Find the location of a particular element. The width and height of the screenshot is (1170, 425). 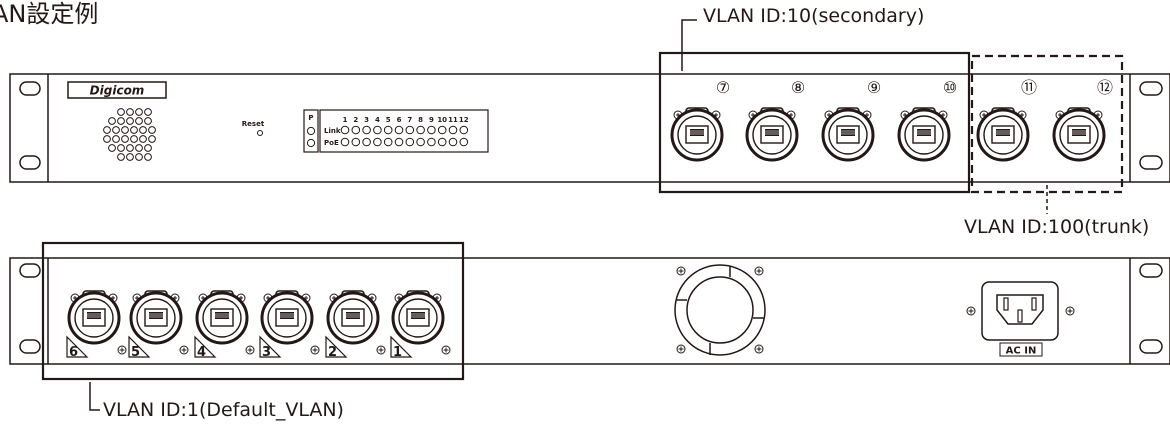

port-number-label: 2 is located at coordinates (332, 352).